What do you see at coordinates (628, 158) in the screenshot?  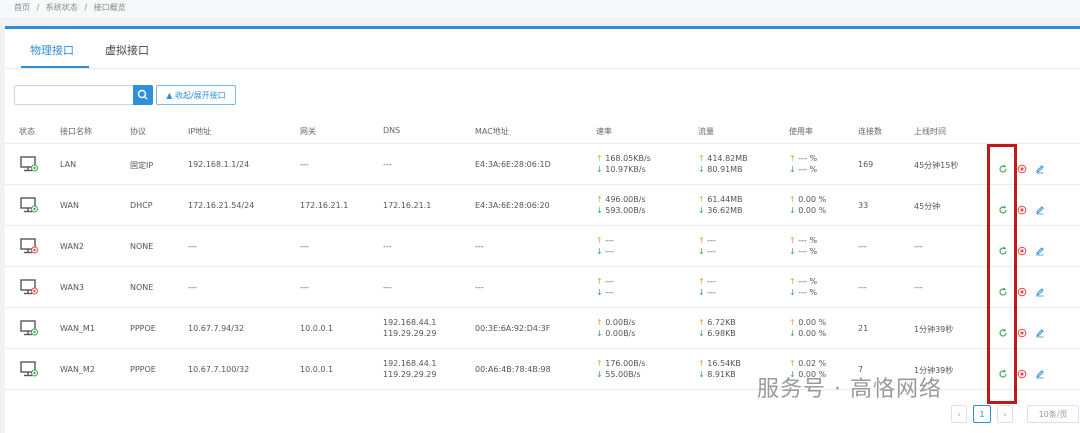 I see `rate-up-value: 168.05KB/s` at bounding box center [628, 158].